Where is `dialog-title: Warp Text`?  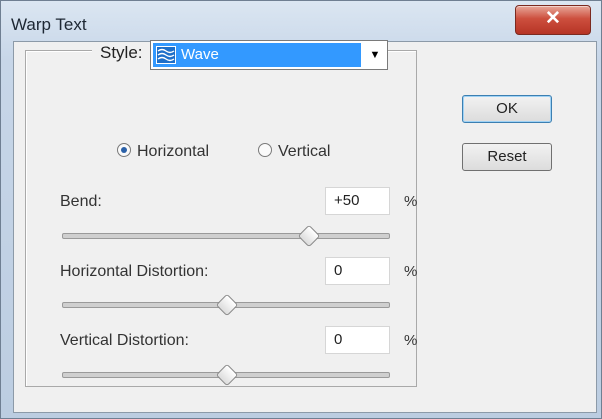
dialog-title: Warp Text is located at coordinates (49, 24).